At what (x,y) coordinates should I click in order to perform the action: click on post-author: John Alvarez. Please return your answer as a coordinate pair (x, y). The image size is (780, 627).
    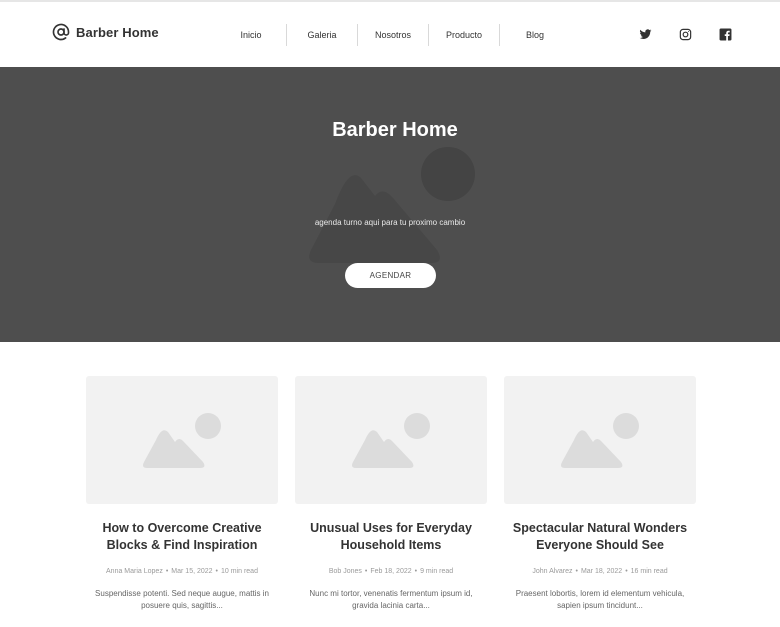
    Looking at the image, I should click on (552, 571).